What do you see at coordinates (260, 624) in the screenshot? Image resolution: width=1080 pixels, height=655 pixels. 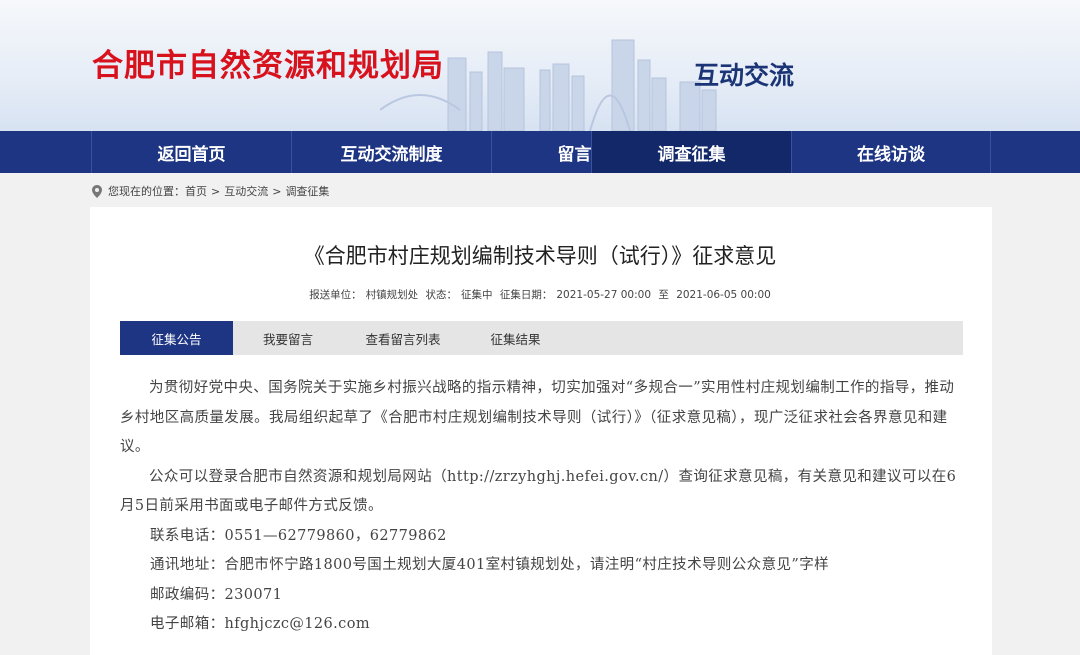 I see `contact-email: 电子邮箱：hfghjczc@126.com` at bounding box center [260, 624].